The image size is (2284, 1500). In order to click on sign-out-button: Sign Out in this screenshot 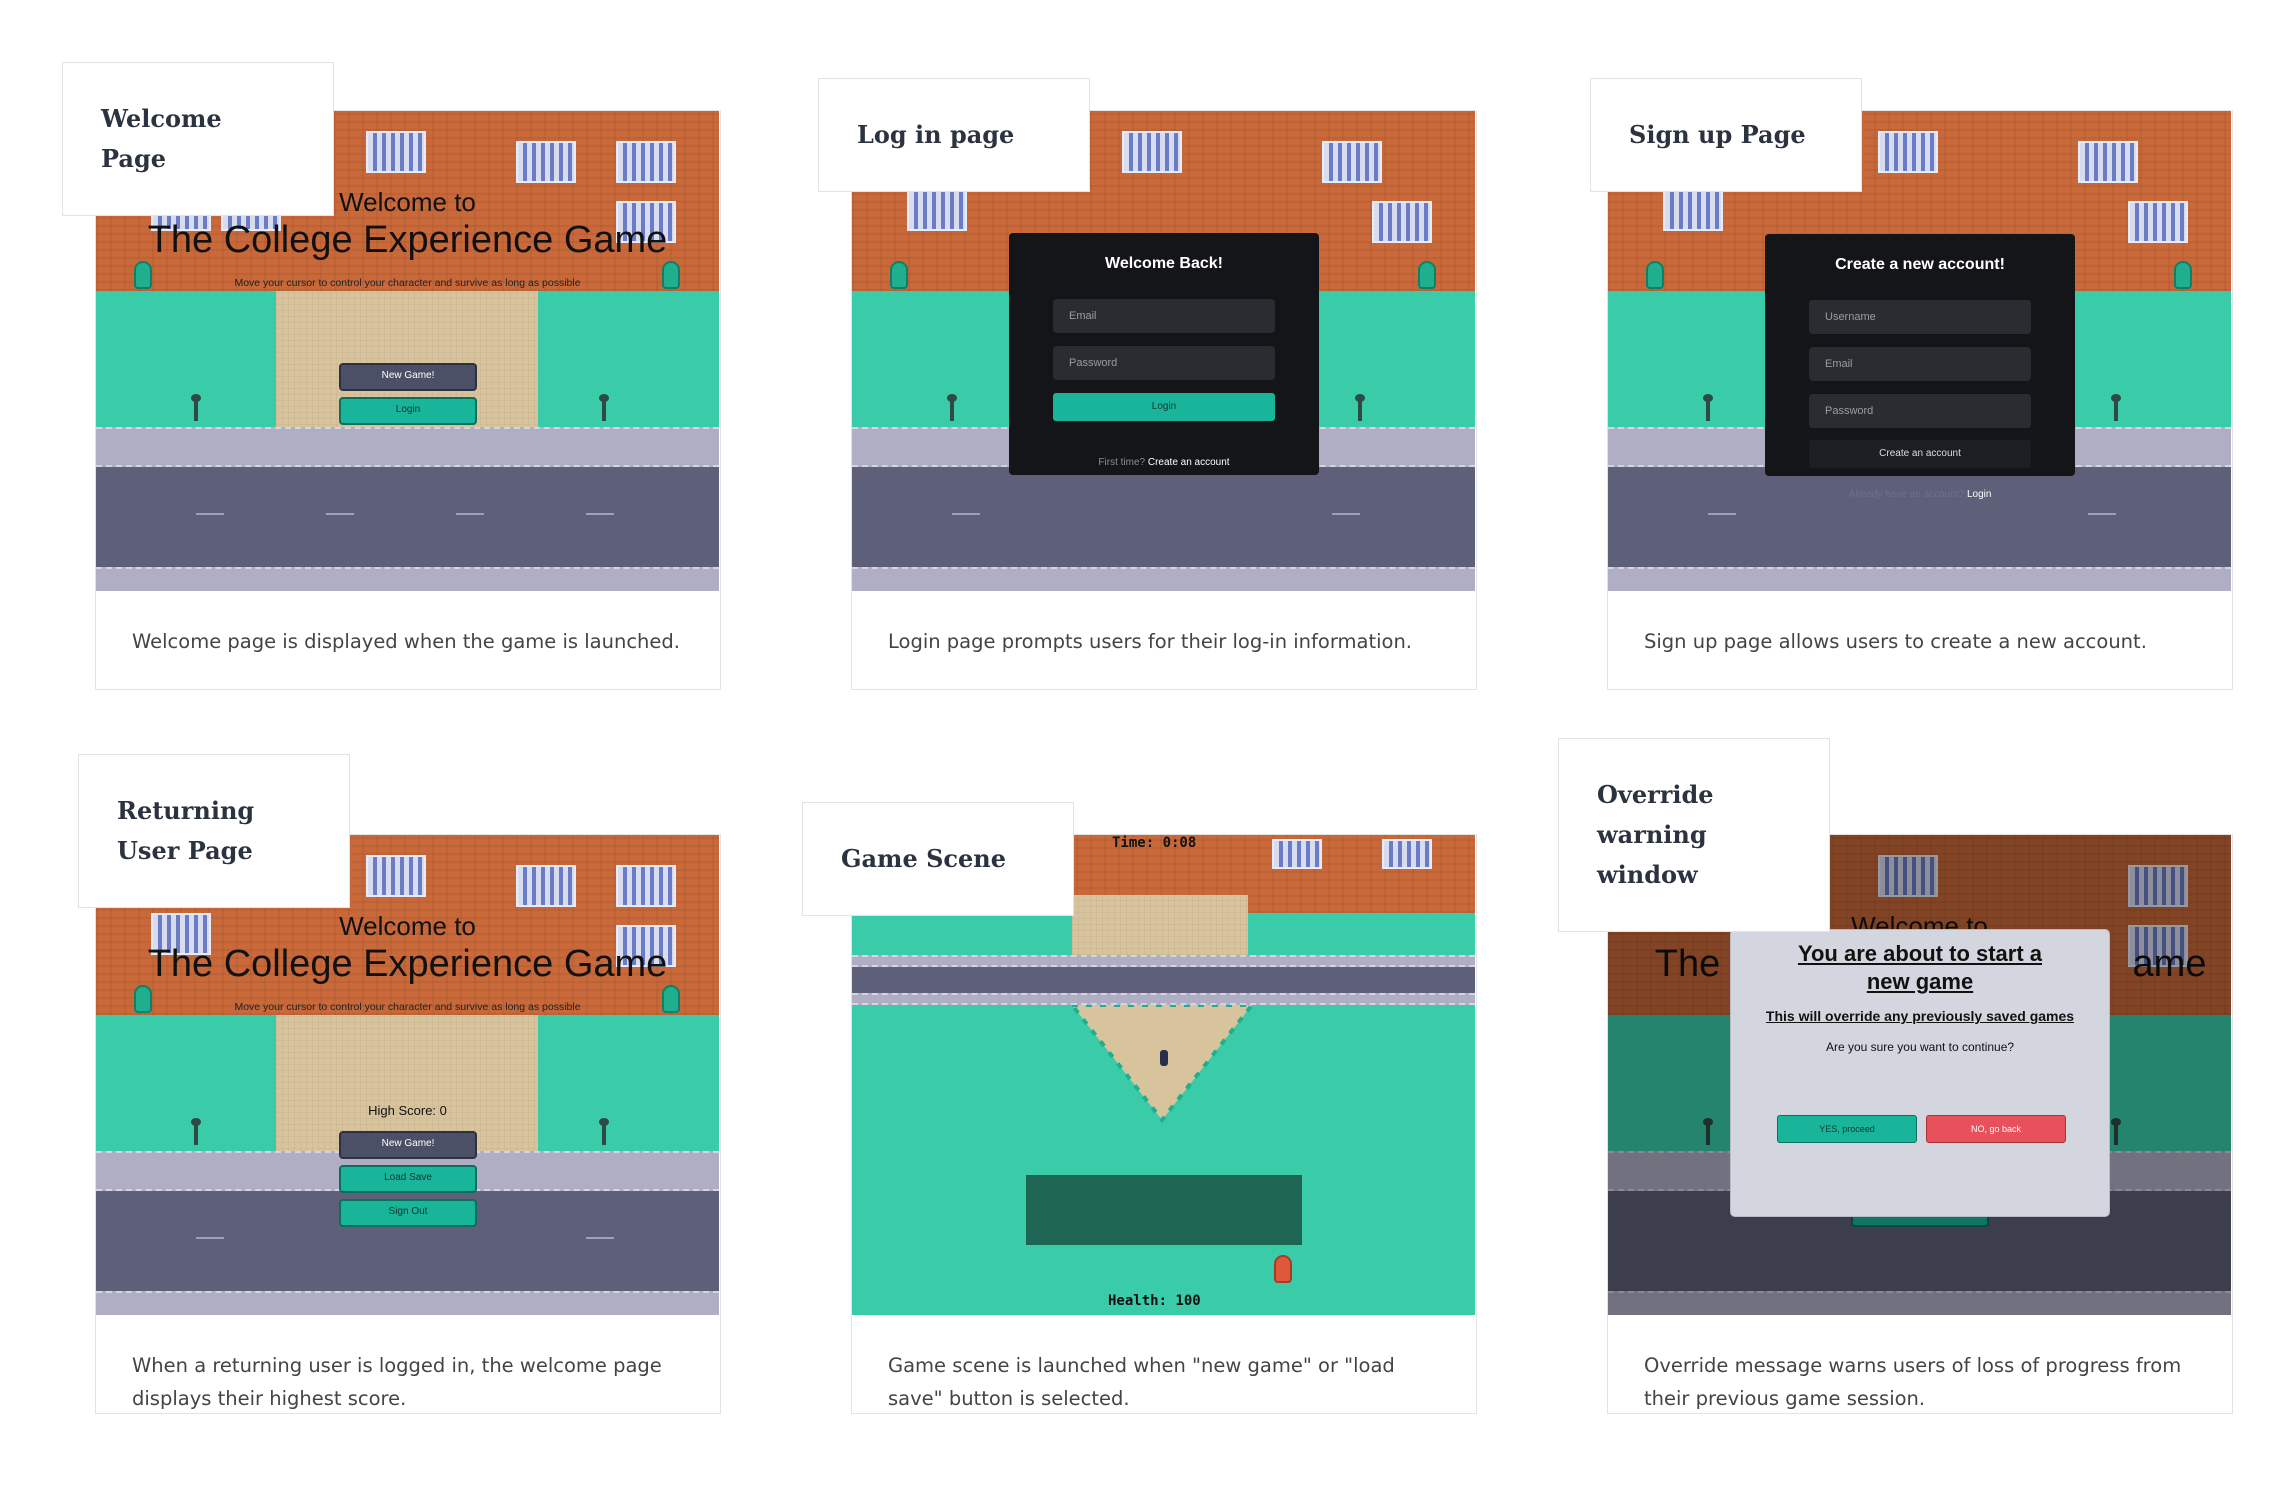, I will do `click(408, 1213)`.